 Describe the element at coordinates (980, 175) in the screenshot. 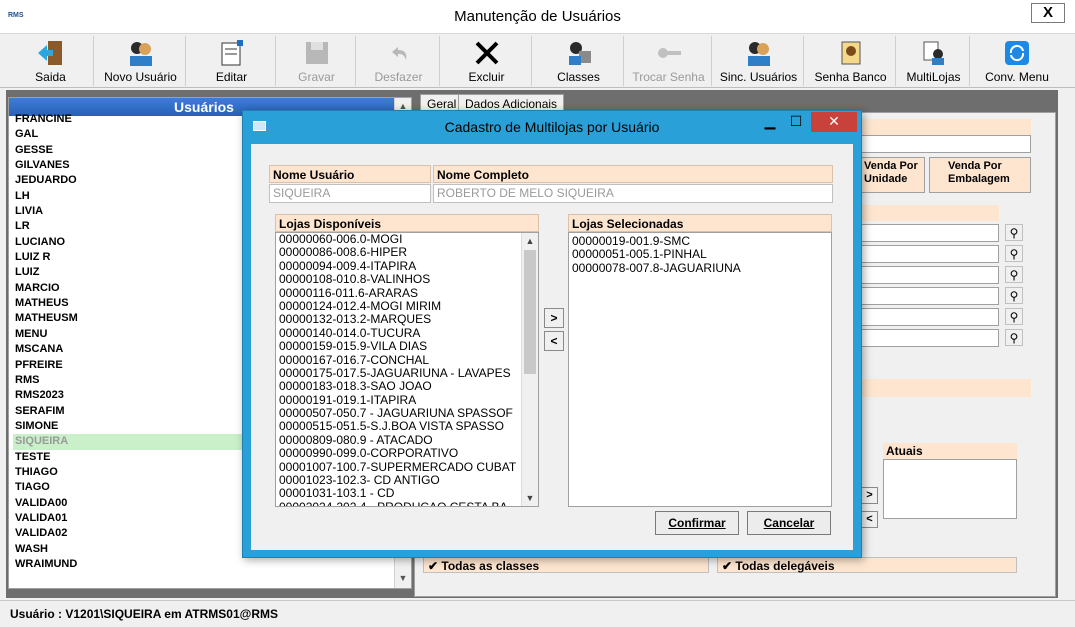

I see `radio-venda-embalagem: Venda Por Embalagem` at that location.